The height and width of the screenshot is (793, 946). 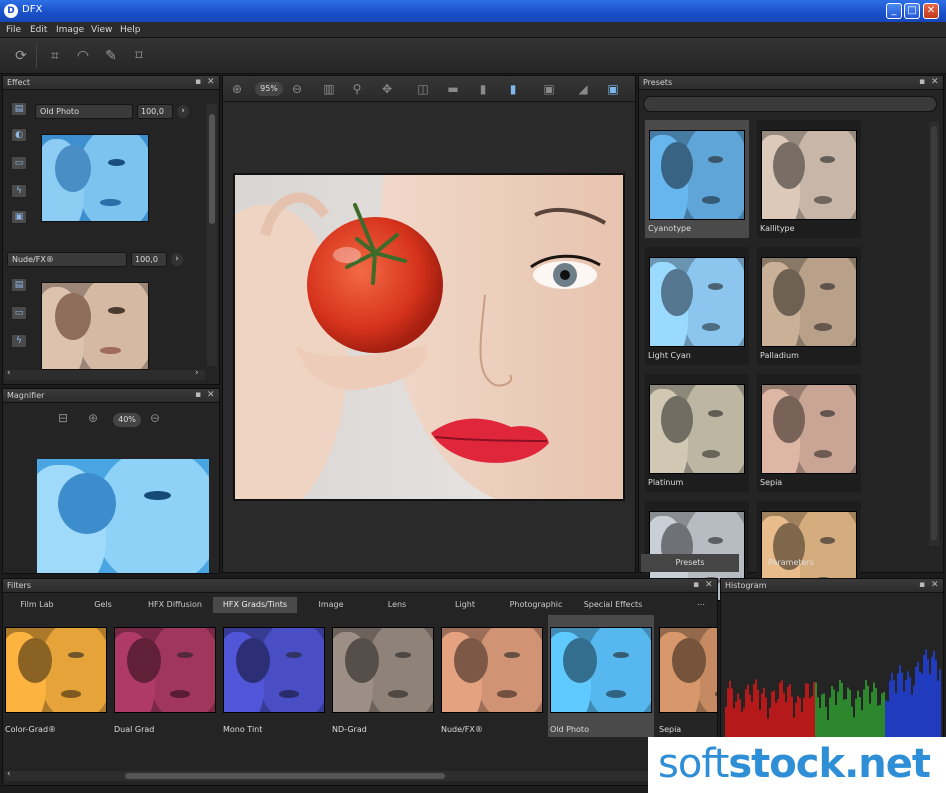 I want to click on preset-item: Sepia, so click(x=809, y=433).